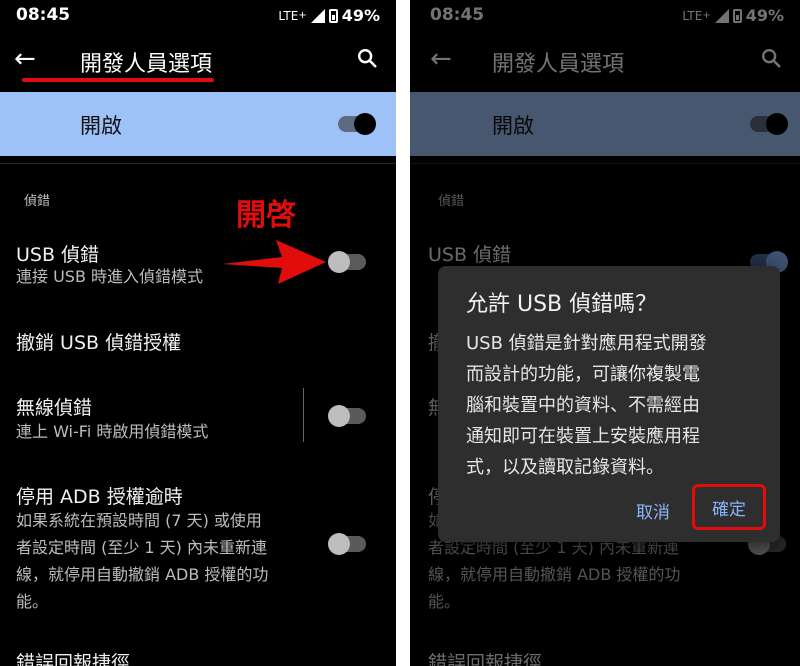 Image resolution: width=800 pixels, height=666 pixels. I want to click on wireless-debugging-title: 無線偵錯, so click(54, 406).